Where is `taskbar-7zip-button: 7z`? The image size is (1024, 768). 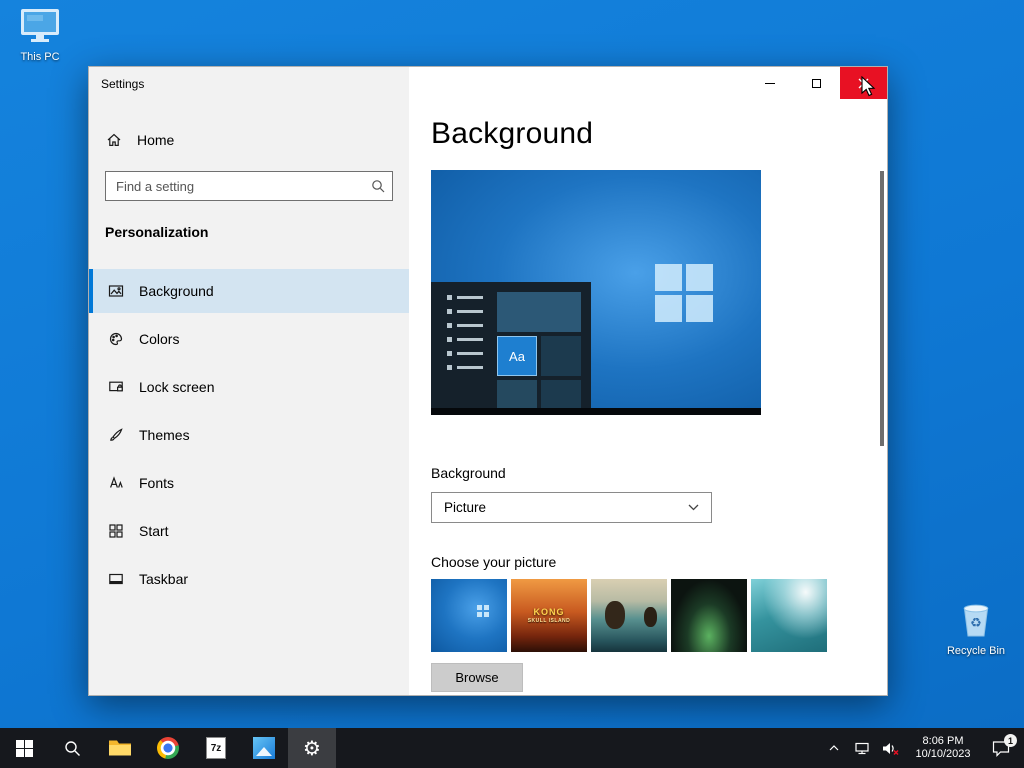 taskbar-7zip-button: 7z is located at coordinates (216, 748).